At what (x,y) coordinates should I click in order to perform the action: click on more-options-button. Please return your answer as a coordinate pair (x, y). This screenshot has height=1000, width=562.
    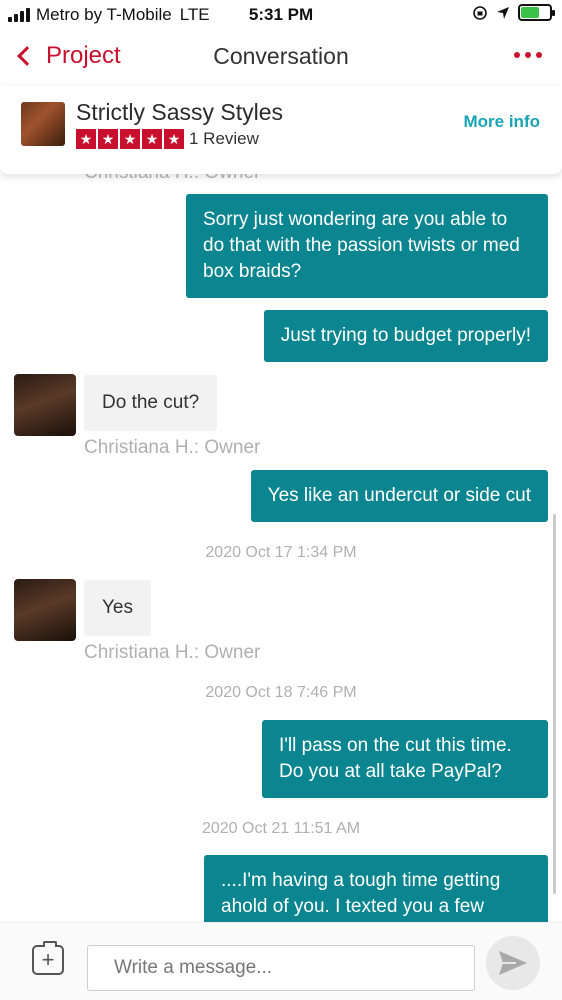
    Looking at the image, I should click on (528, 55).